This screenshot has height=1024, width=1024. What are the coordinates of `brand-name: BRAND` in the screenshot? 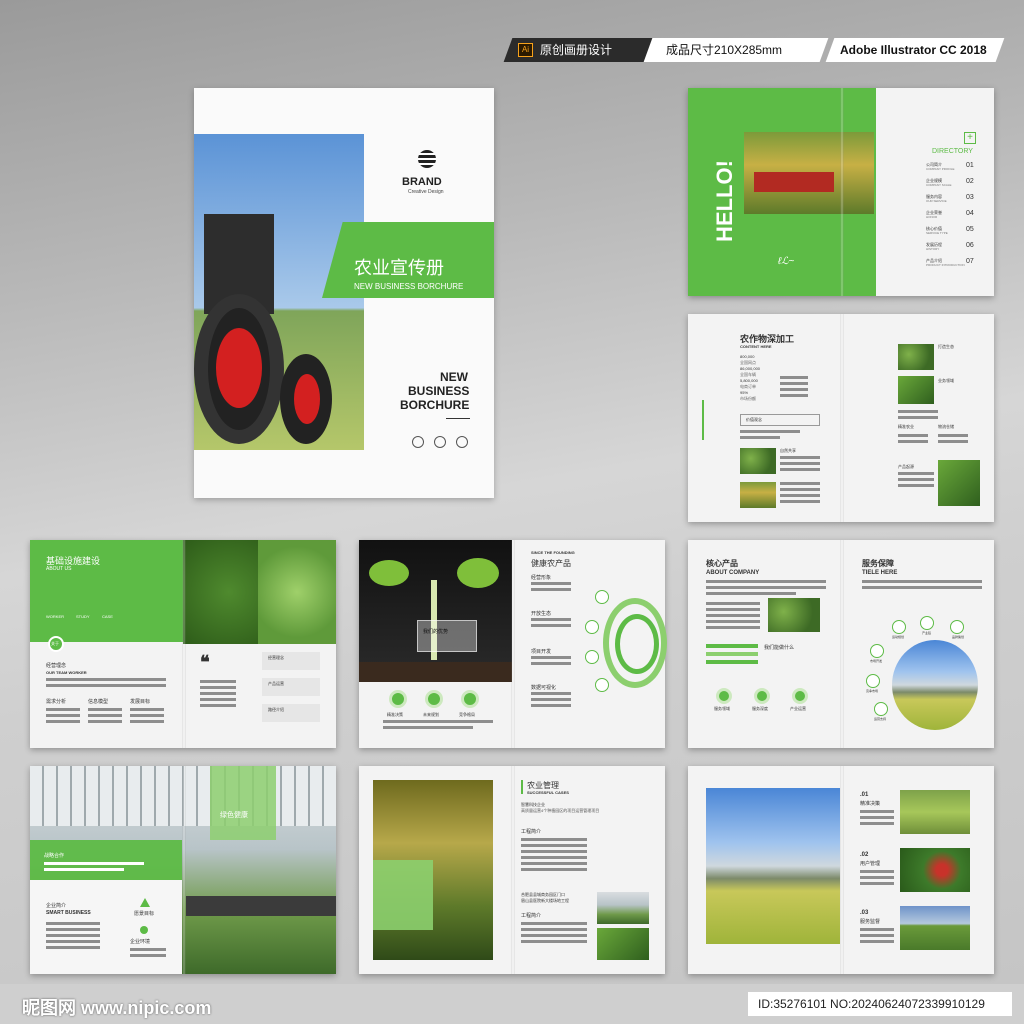 It's located at (422, 182).